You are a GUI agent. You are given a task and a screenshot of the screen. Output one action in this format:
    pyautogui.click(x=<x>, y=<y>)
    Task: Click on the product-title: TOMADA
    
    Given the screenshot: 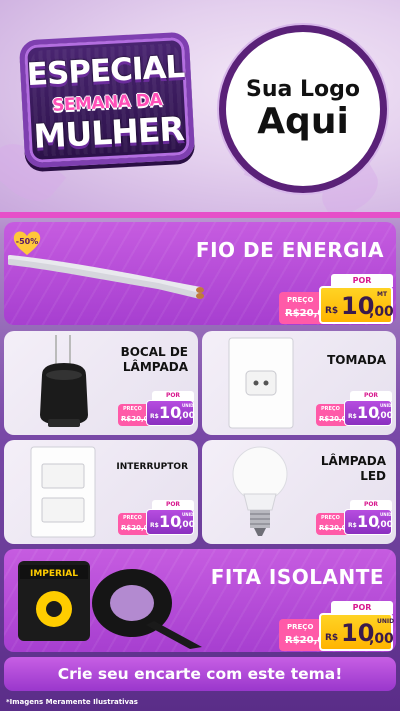 What is the action you would take?
    pyautogui.click(x=356, y=360)
    